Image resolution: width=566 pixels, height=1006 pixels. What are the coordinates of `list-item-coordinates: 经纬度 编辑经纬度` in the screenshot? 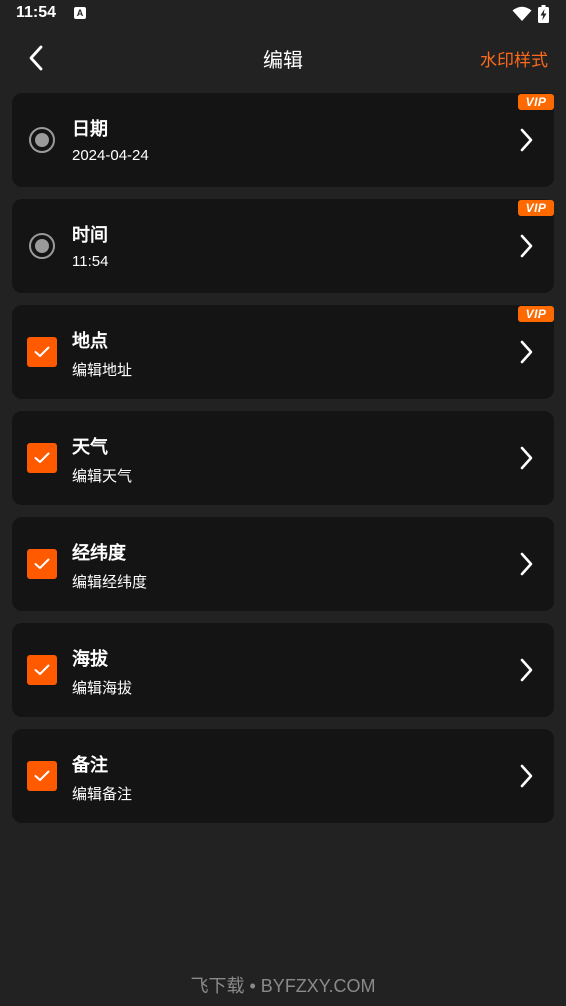 It's located at (283, 564).